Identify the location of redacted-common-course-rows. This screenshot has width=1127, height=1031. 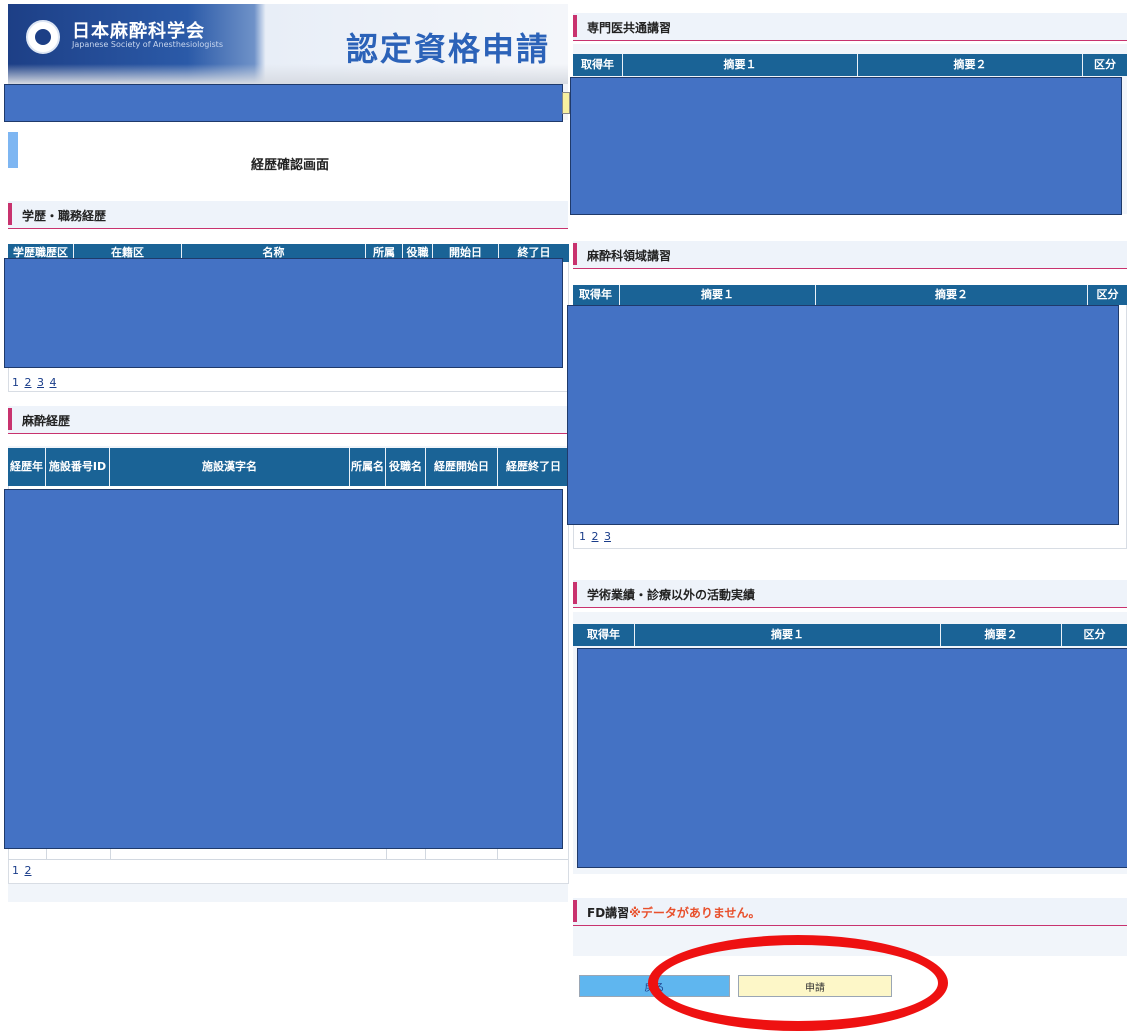
(846, 146).